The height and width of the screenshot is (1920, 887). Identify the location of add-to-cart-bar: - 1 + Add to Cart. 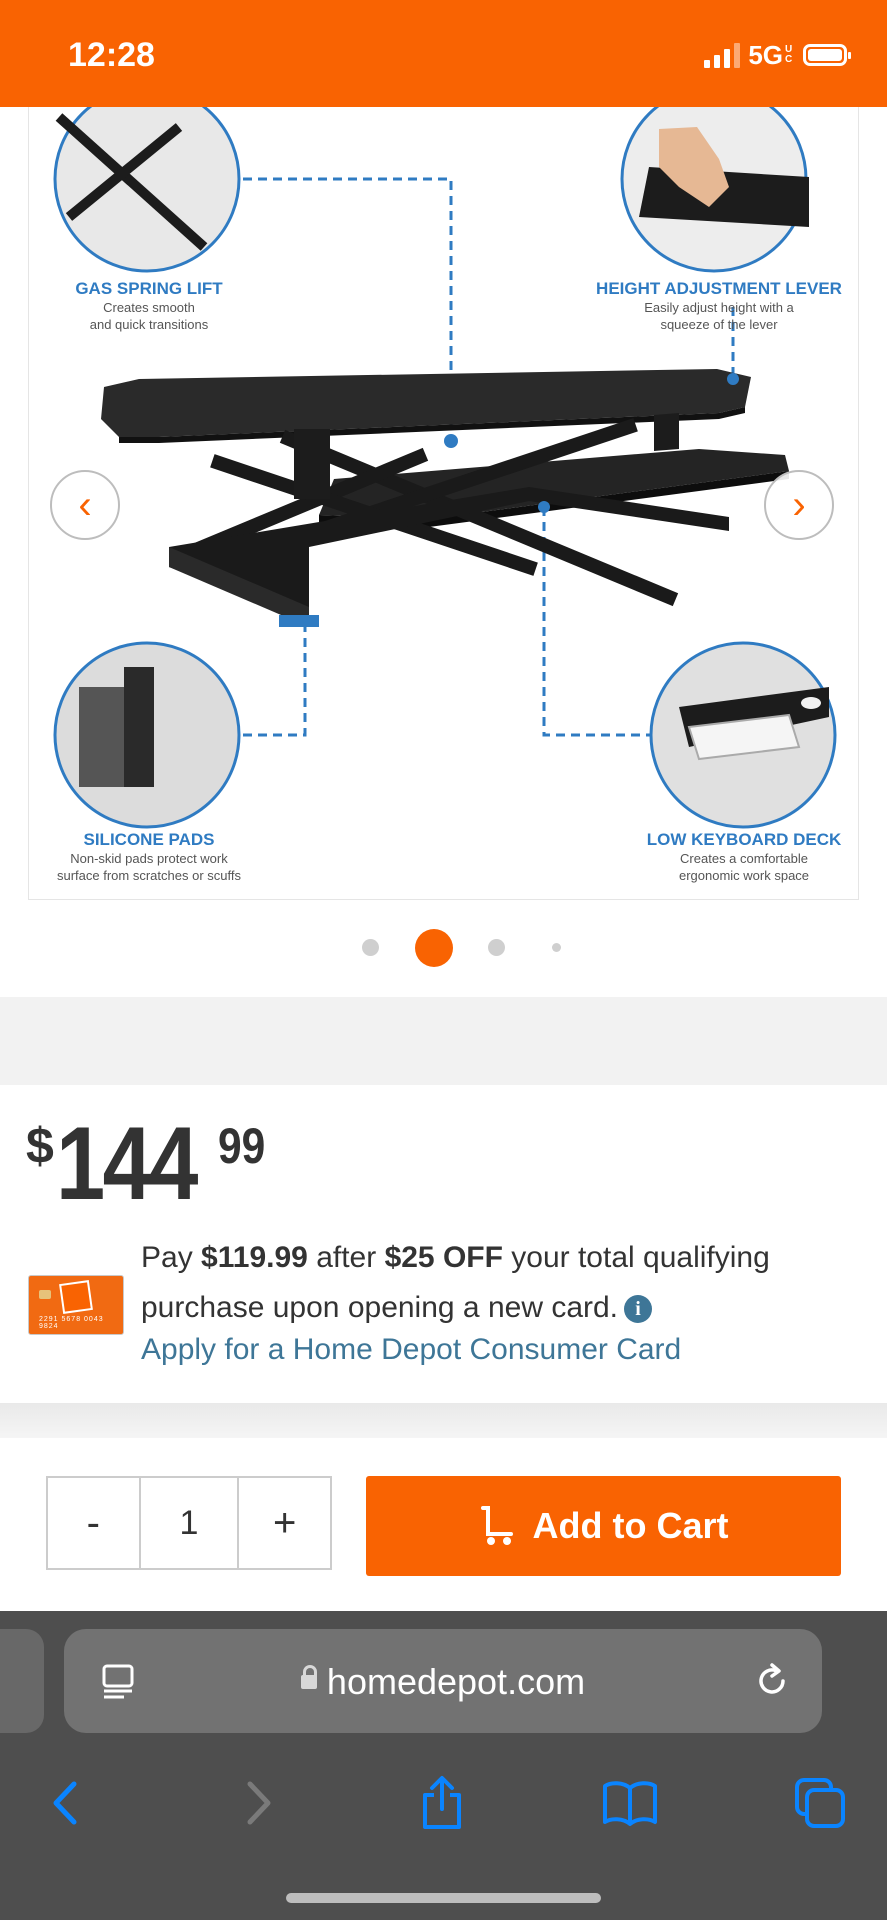
(443, 1524).